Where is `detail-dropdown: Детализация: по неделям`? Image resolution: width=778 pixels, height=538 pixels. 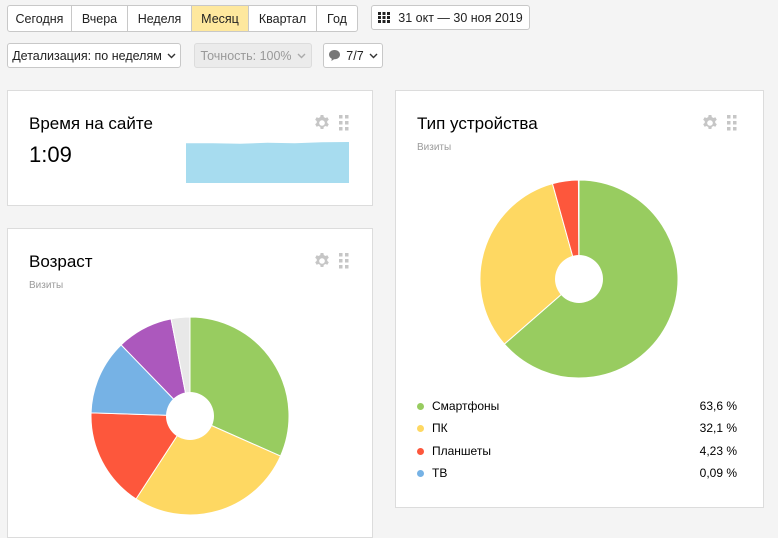 detail-dropdown: Детализация: по неделям is located at coordinates (94, 55).